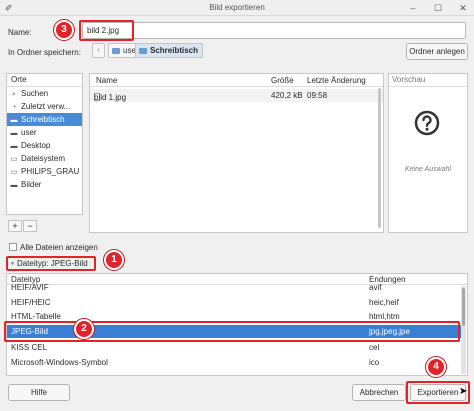 The image size is (474, 411). I want to click on place-desktop-folder: ▬ Schreibtisch, so click(44, 119).